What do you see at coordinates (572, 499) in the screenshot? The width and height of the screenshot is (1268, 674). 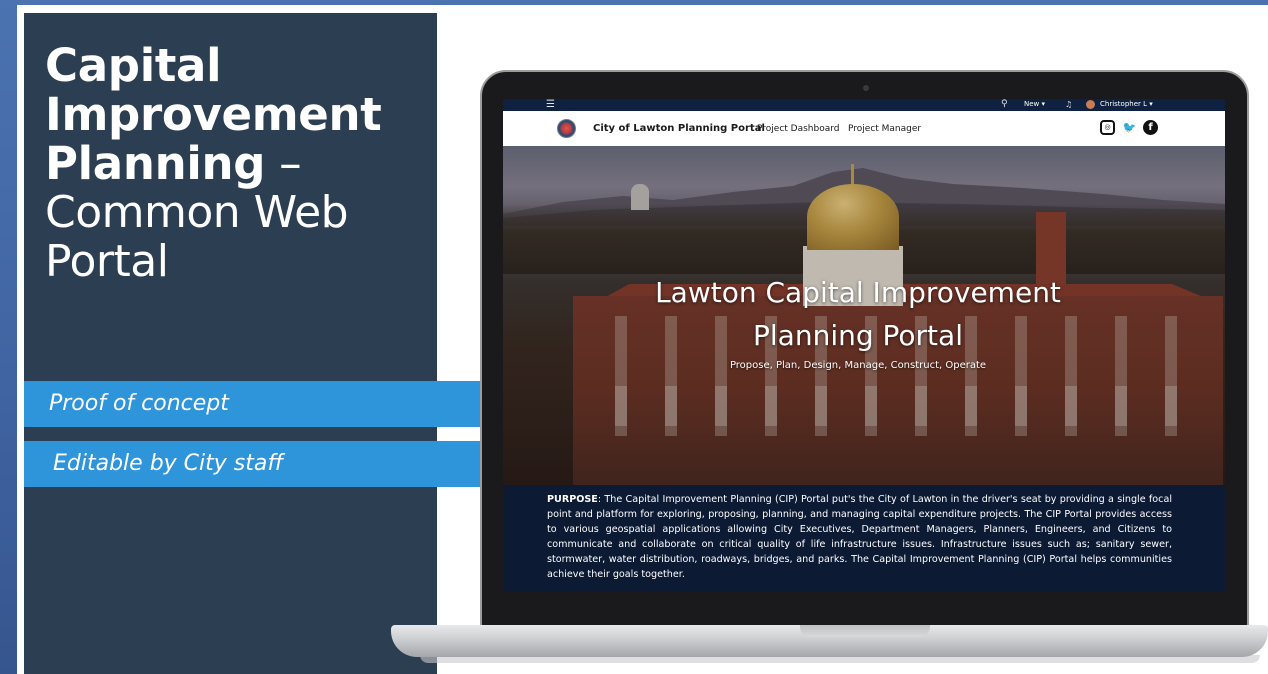 I see `purpose-label: PURPOSE` at bounding box center [572, 499].